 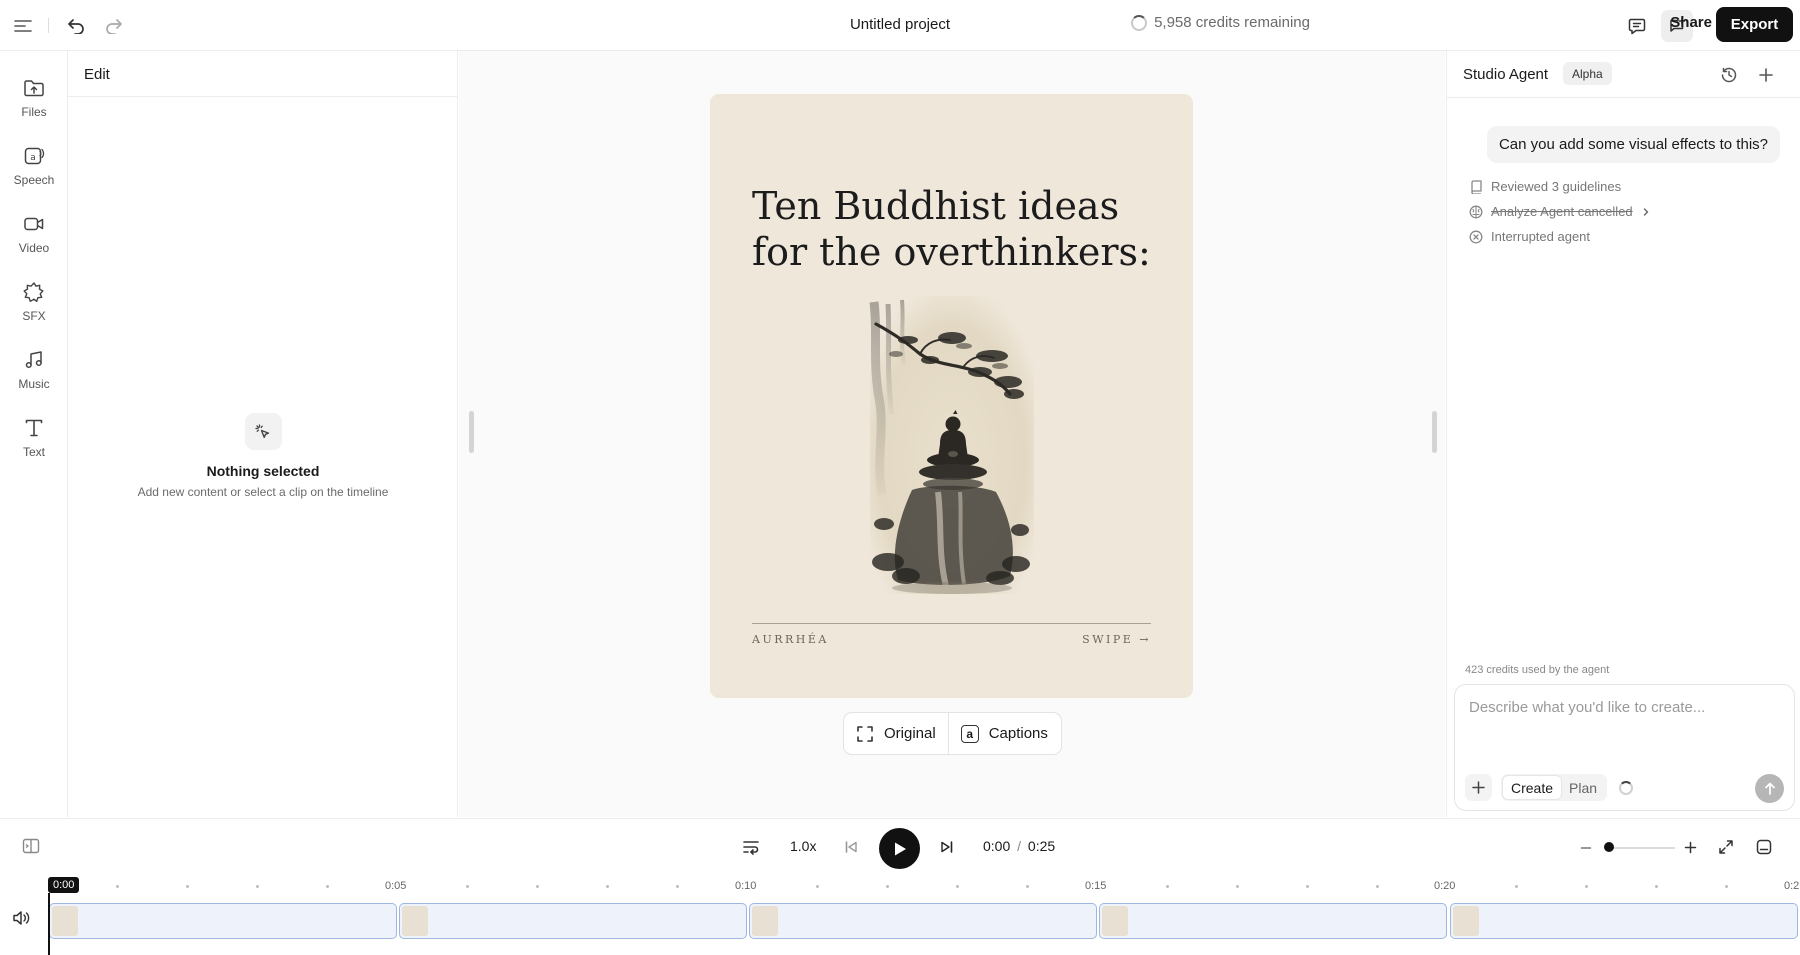 What do you see at coordinates (997, 846) in the screenshot?
I see `current-time: 0:00` at bounding box center [997, 846].